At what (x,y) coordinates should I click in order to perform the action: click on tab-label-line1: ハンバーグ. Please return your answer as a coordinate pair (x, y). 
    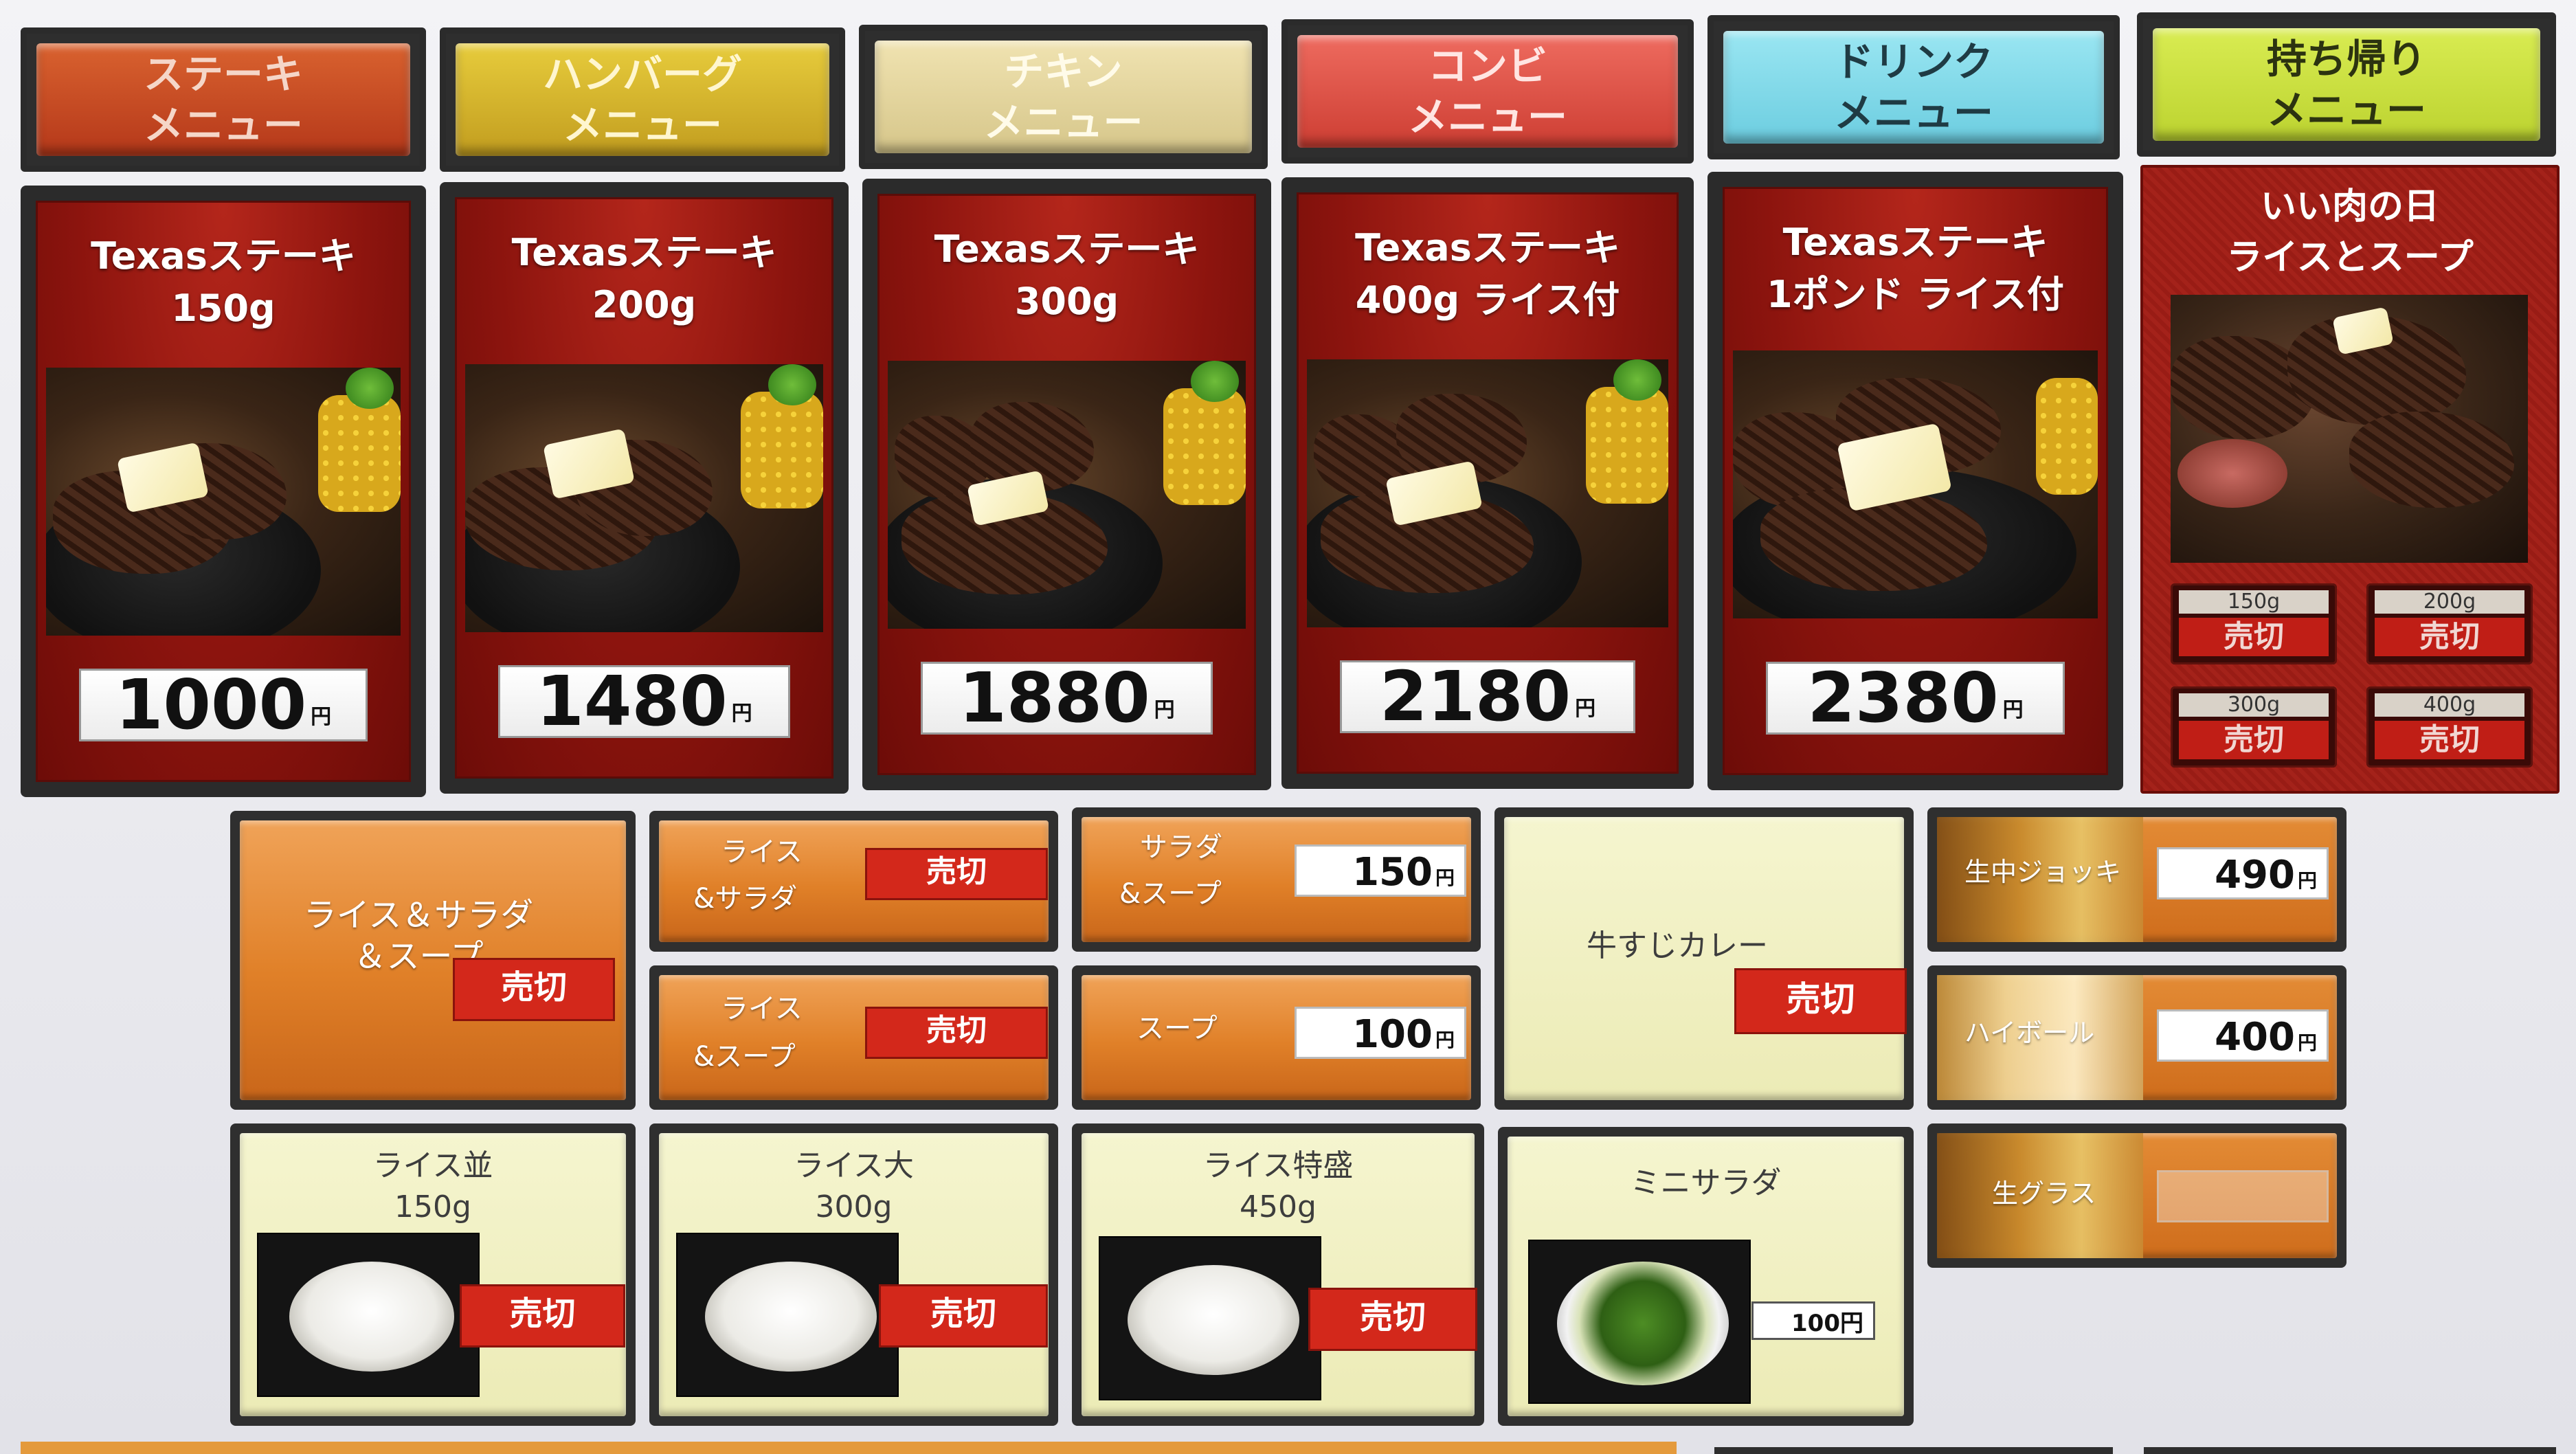
    Looking at the image, I should click on (642, 74).